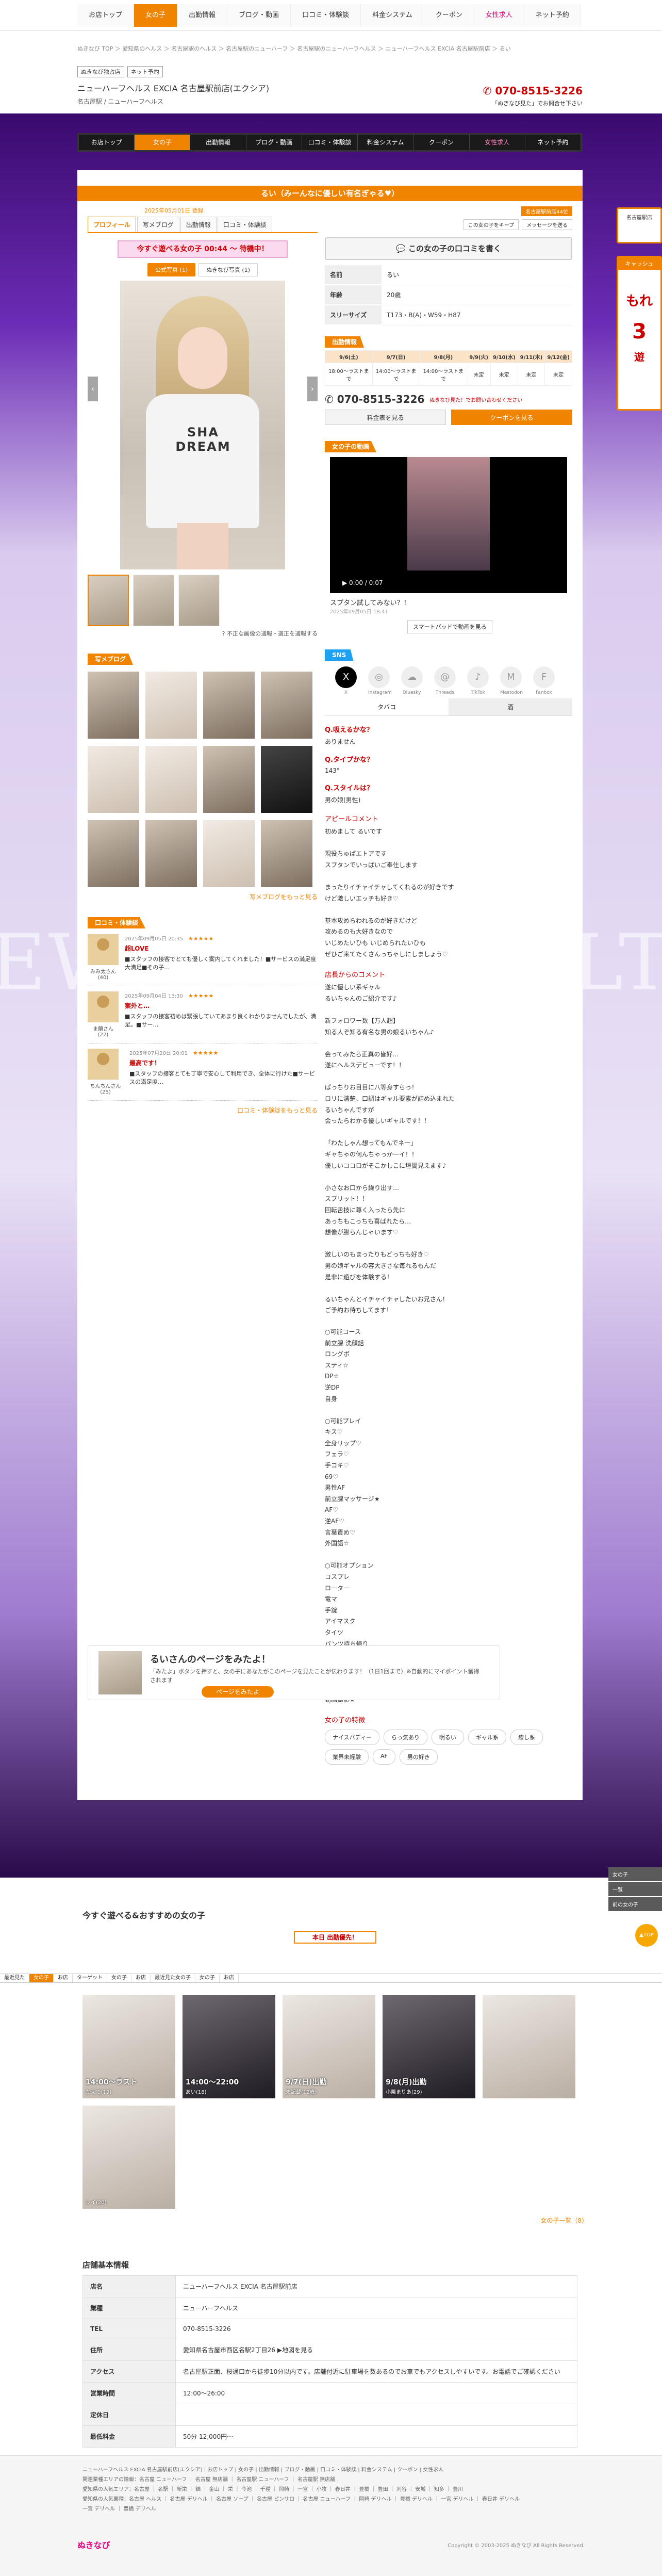 The width and height of the screenshot is (662, 2576). I want to click on price-button: 料金表を見る, so click(386, 418).